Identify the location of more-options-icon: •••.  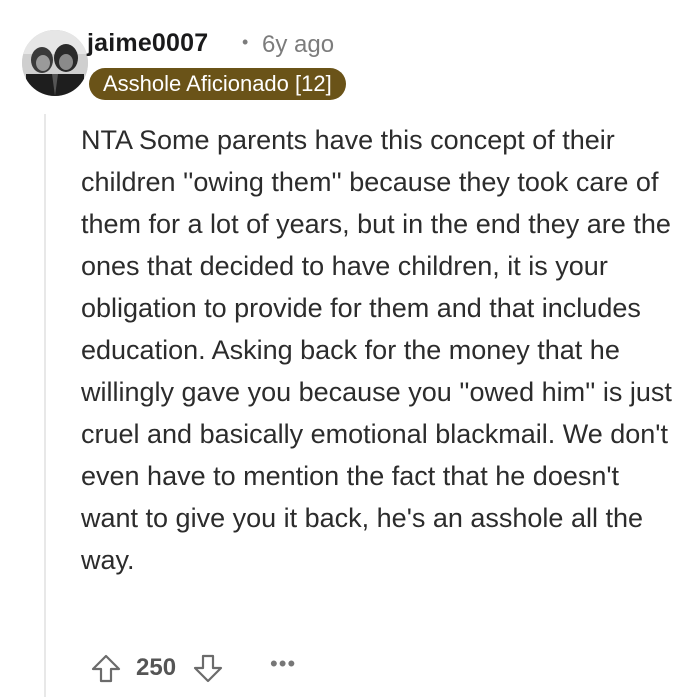
(283, 667).